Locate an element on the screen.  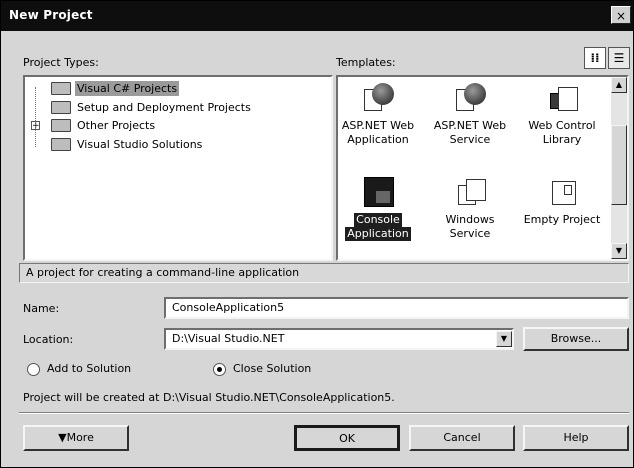
title-bar: New Project × is located at coordinates (317, 16).